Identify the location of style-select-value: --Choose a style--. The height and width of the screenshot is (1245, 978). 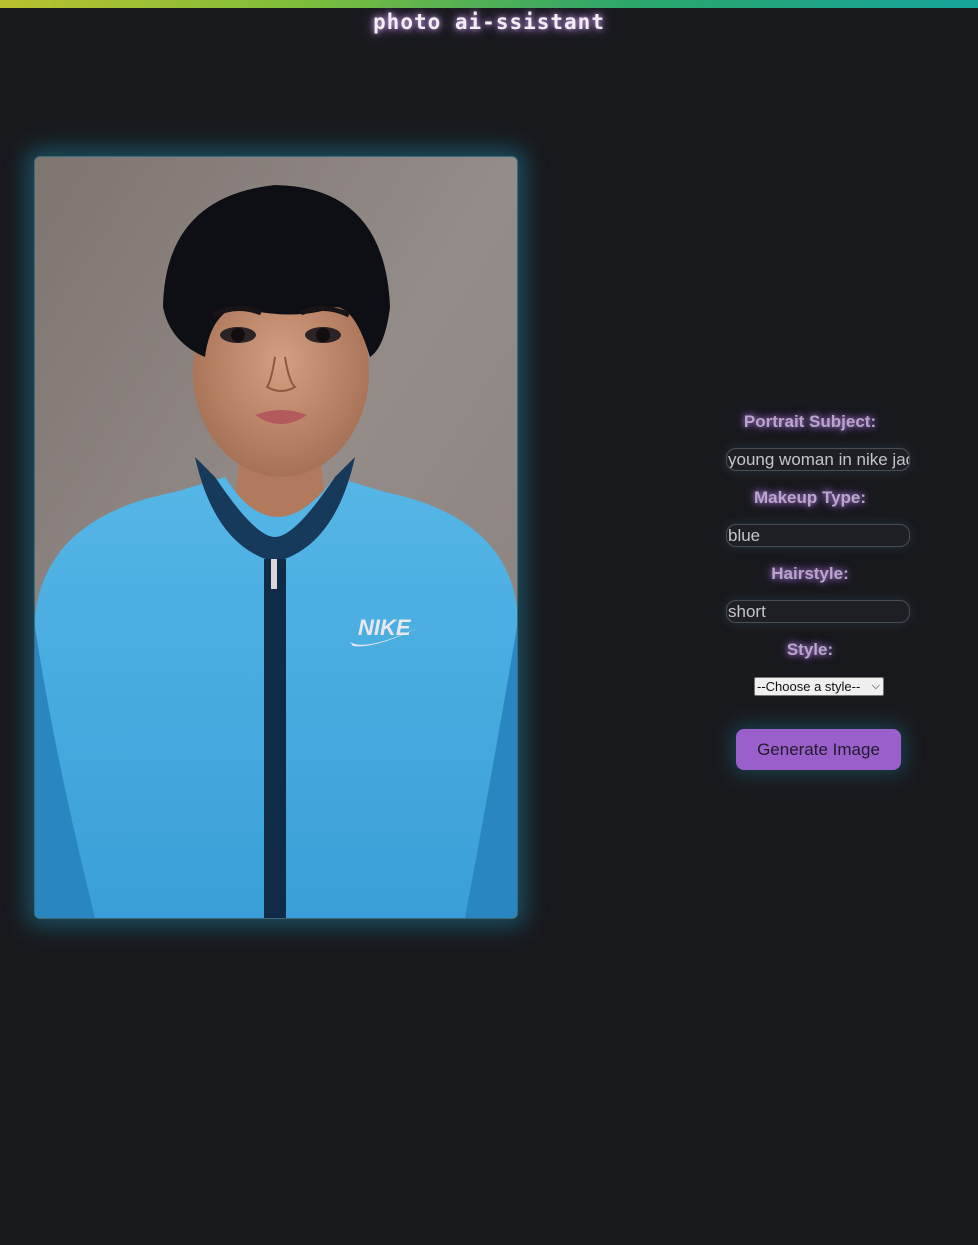
(809, 686).